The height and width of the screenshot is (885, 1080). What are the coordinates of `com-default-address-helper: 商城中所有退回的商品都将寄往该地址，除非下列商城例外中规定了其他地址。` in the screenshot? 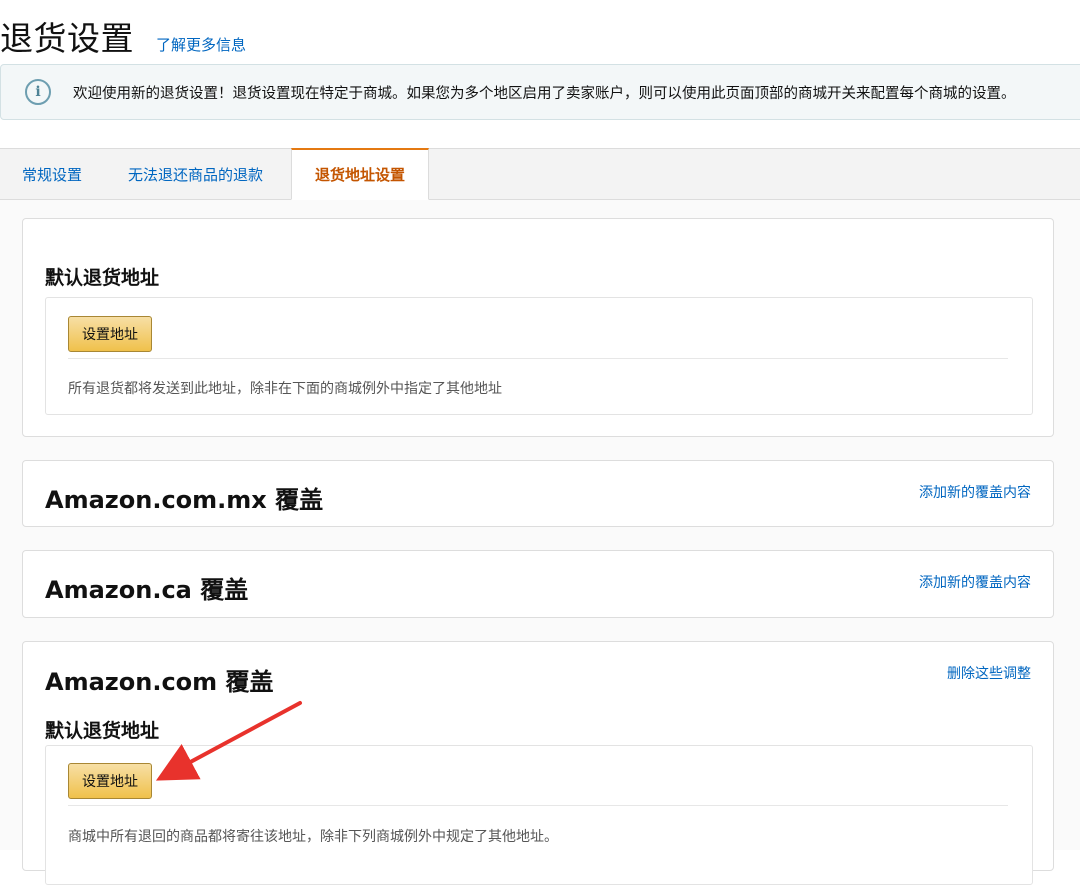 It's located at (313, 837).